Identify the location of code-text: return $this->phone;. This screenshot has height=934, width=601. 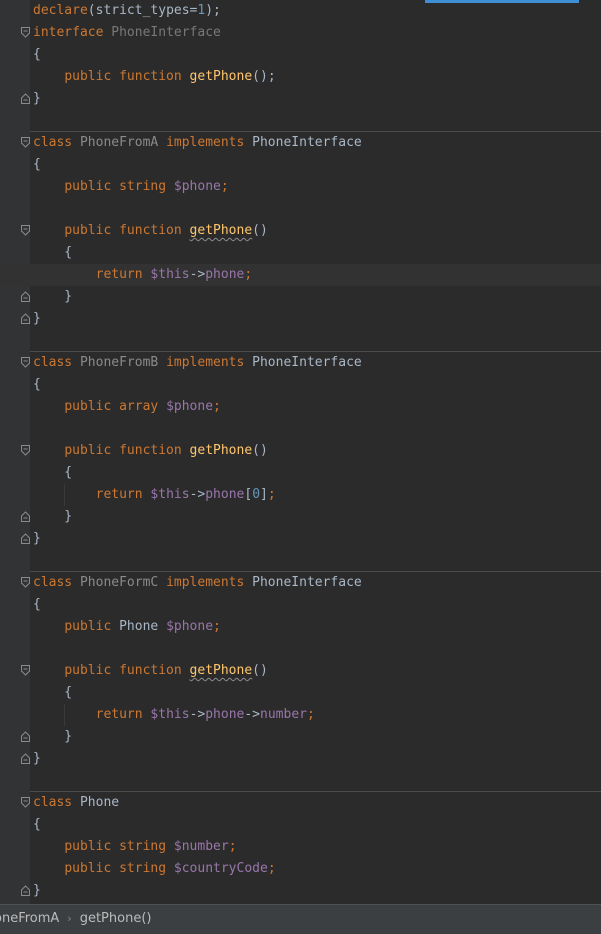
(143, 275).